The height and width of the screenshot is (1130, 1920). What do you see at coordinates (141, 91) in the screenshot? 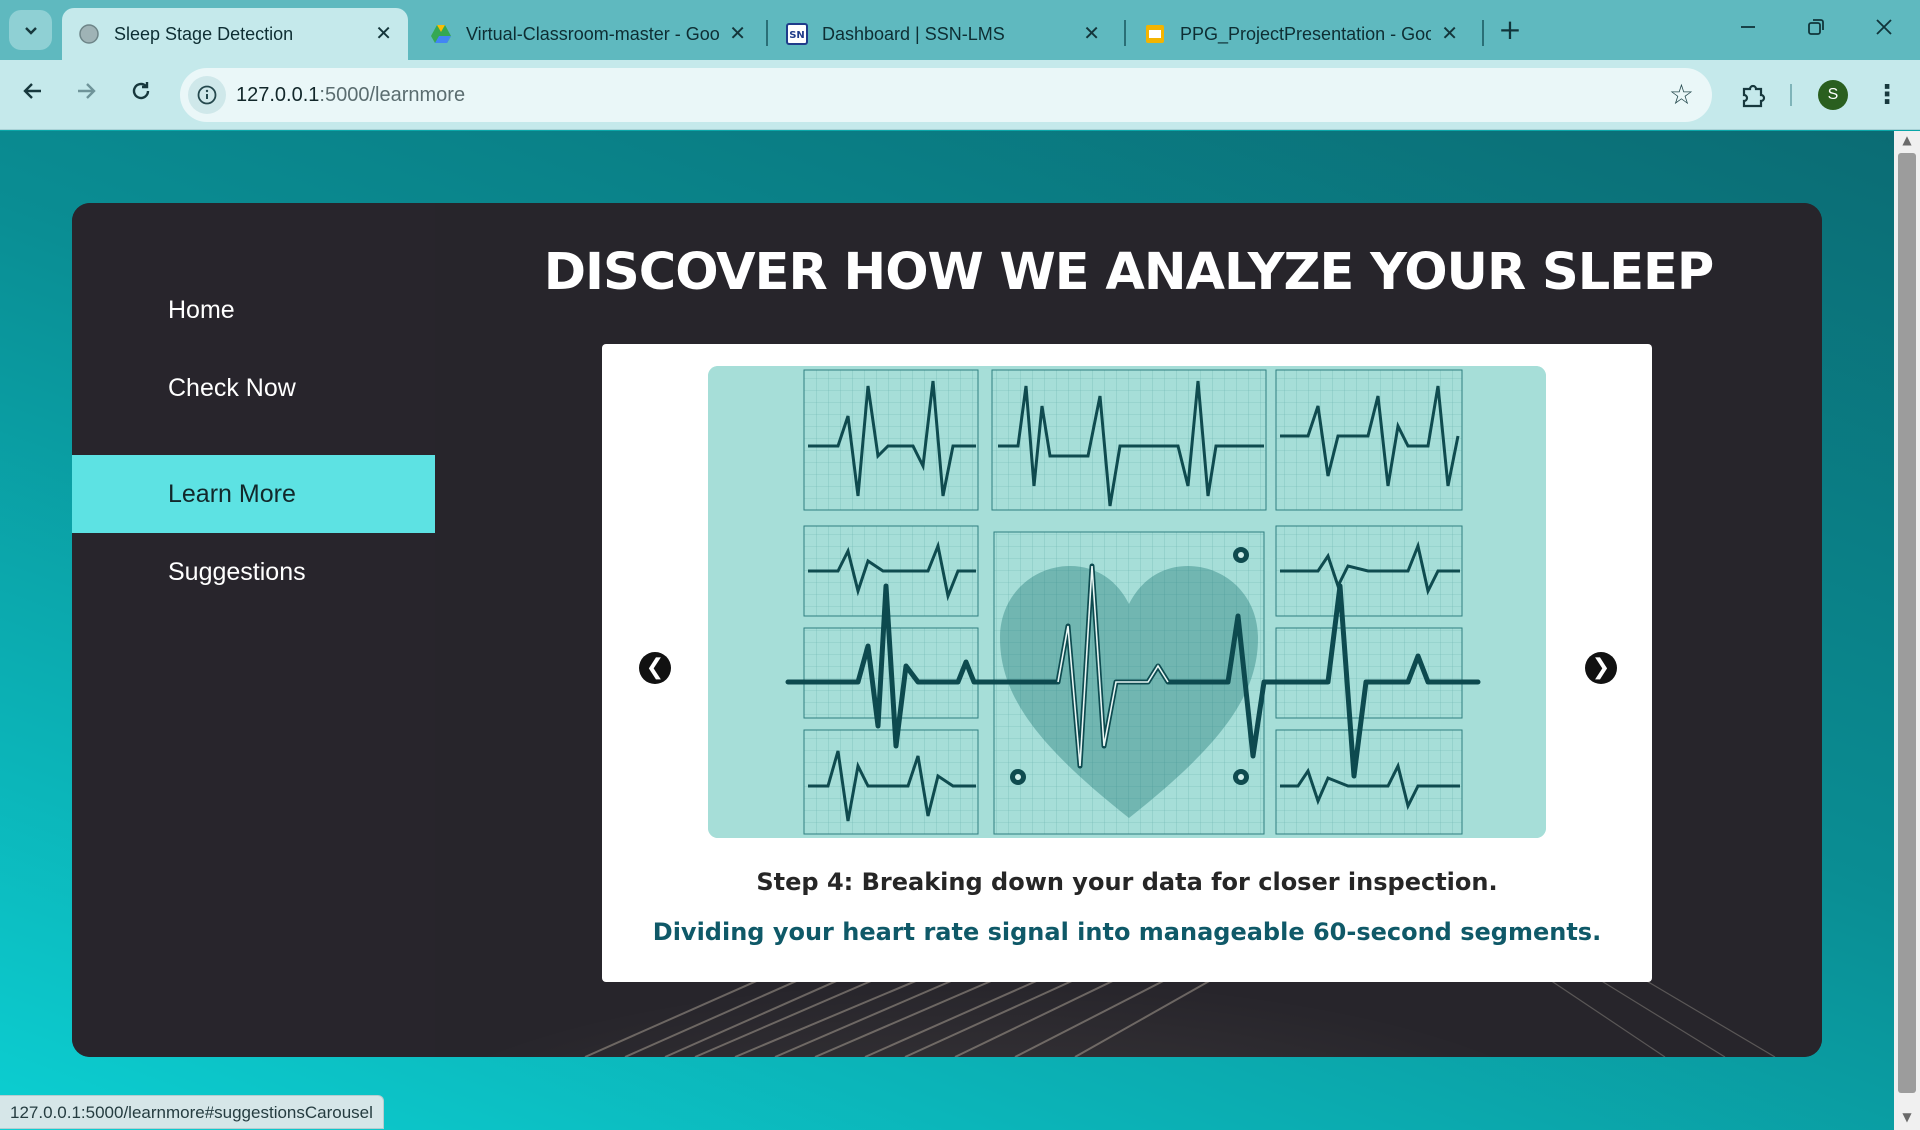
I see `reload-icon` at bounding box center [141, 91].